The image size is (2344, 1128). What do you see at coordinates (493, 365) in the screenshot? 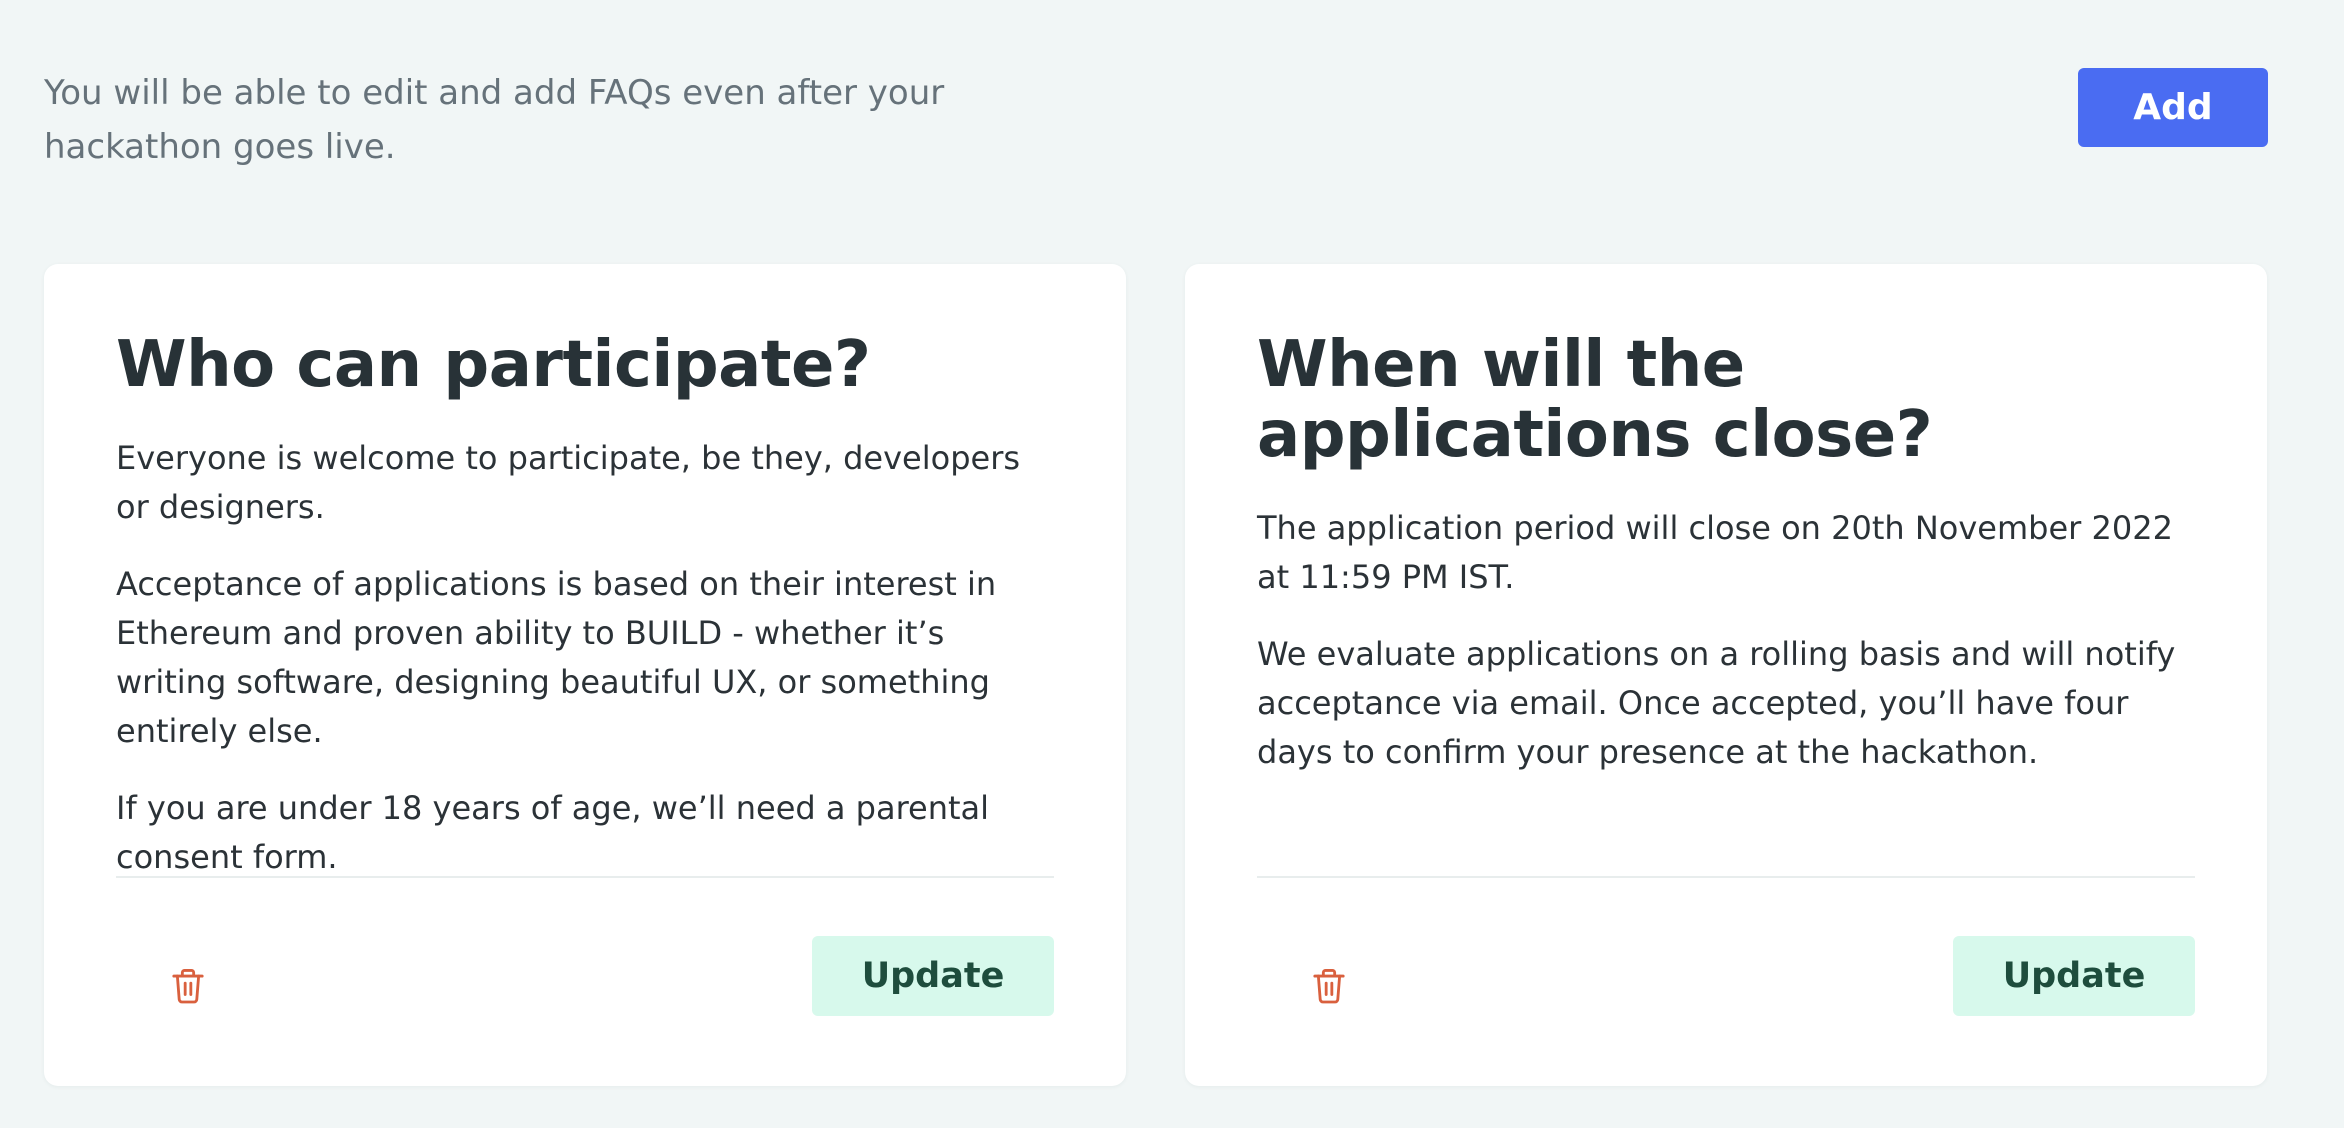
I see `faq-question: Who can participate?` at bounding box center [493, 365].